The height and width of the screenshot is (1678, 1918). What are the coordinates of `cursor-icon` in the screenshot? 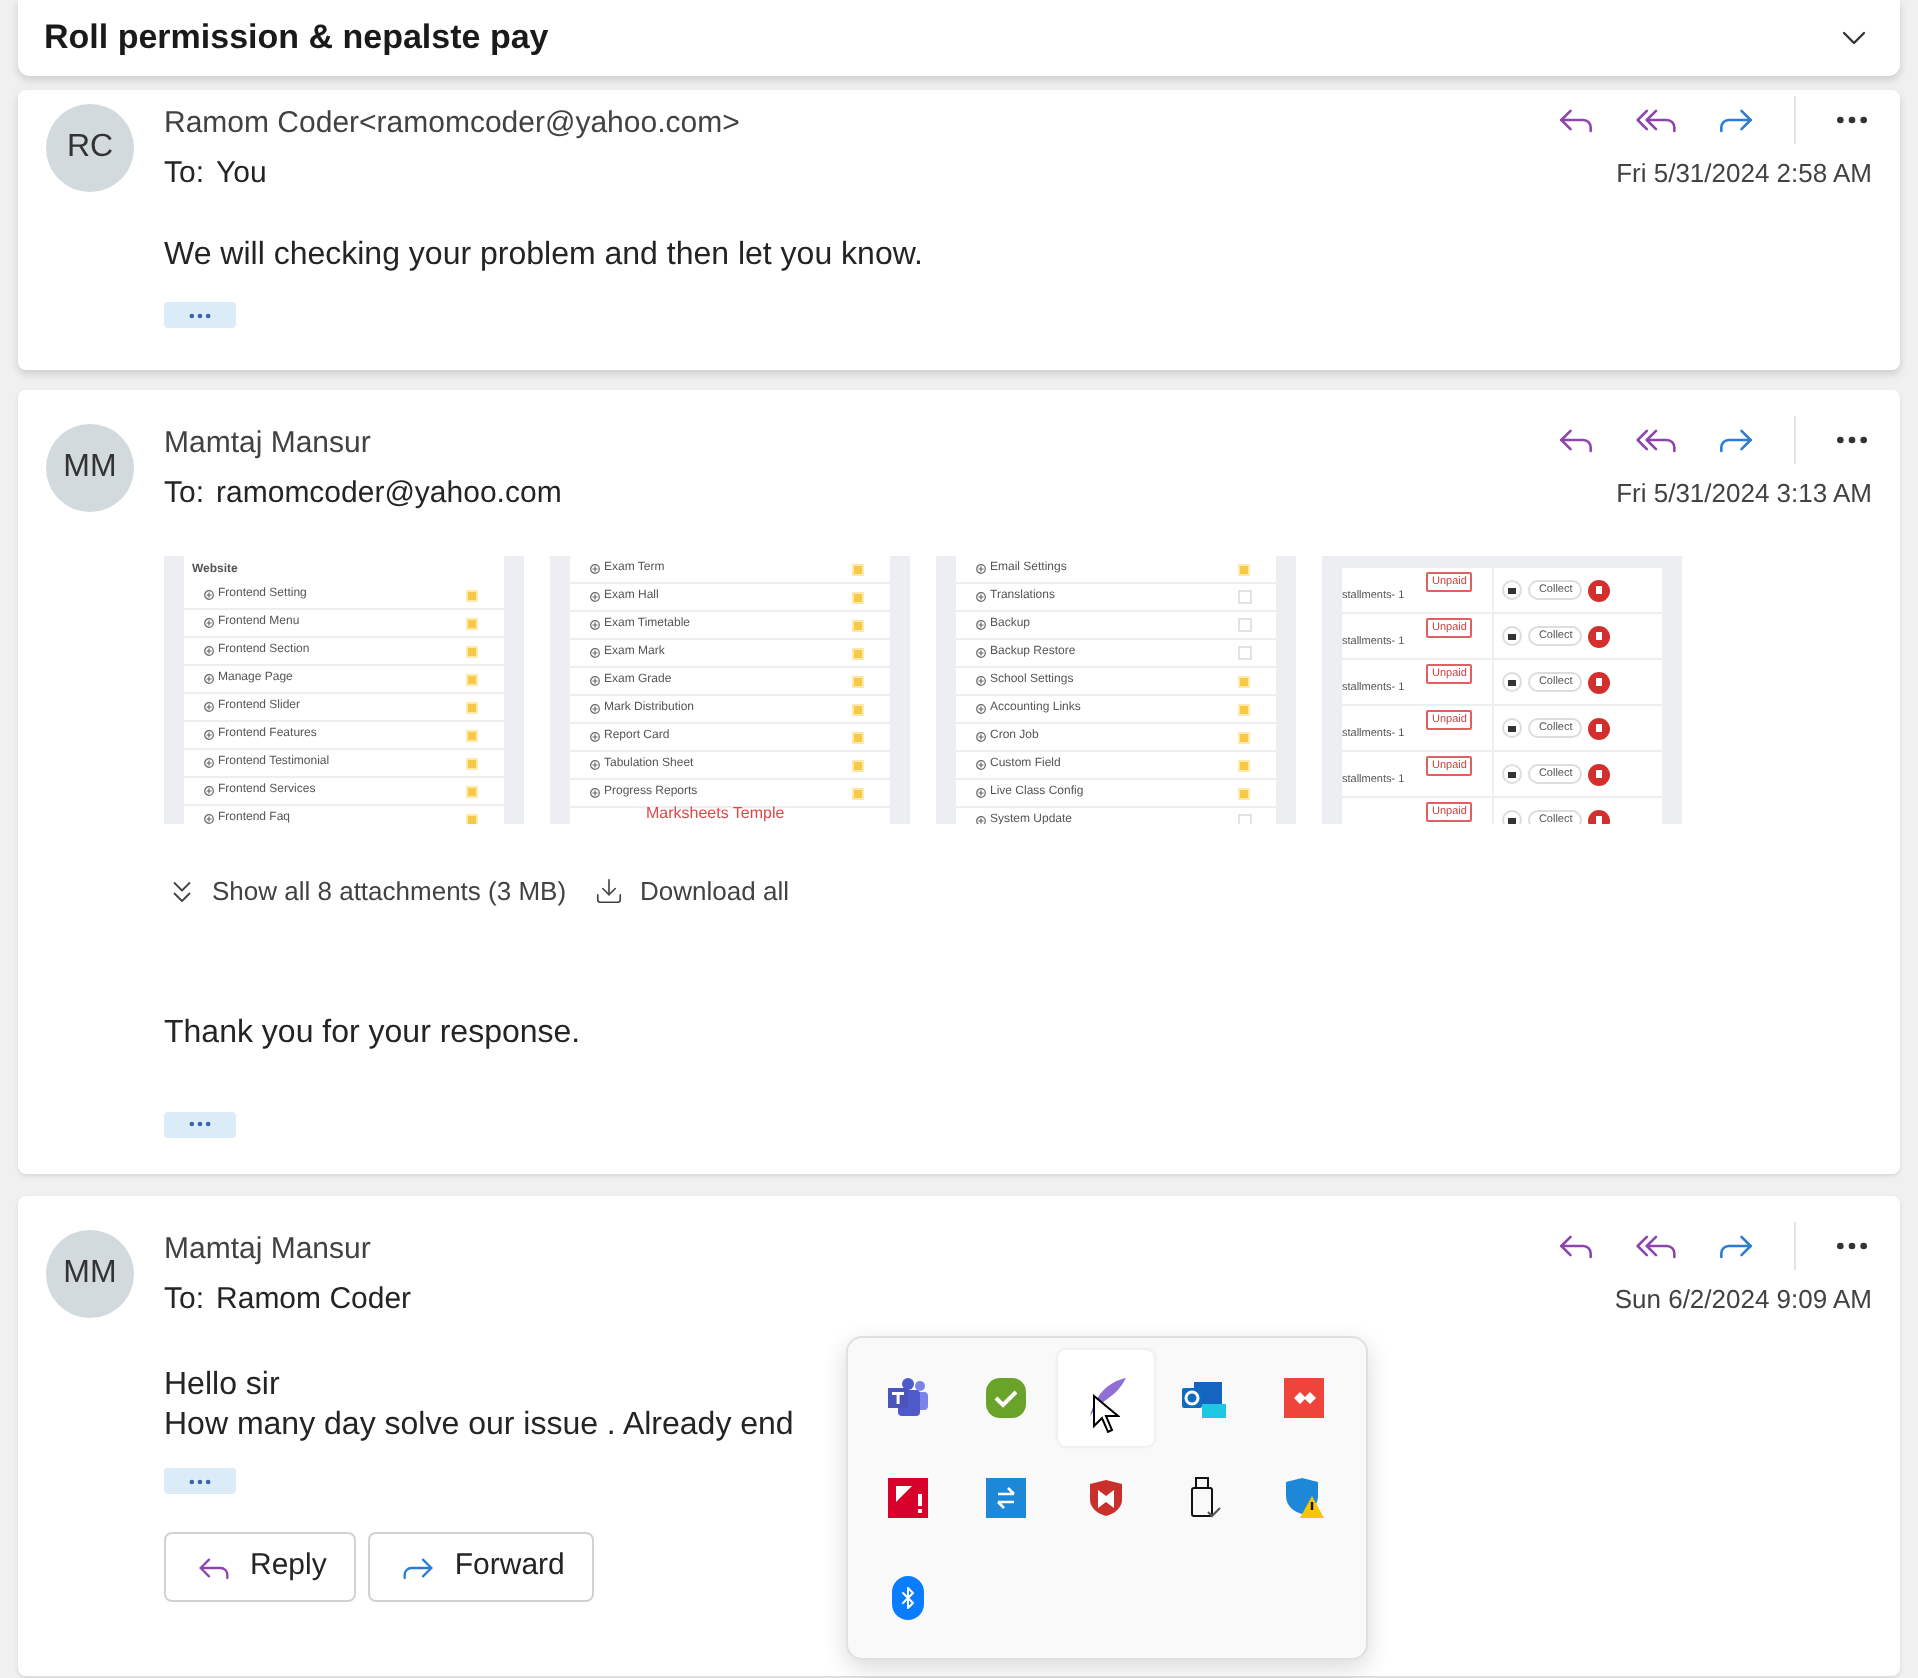 It's located at (1105, 1414).